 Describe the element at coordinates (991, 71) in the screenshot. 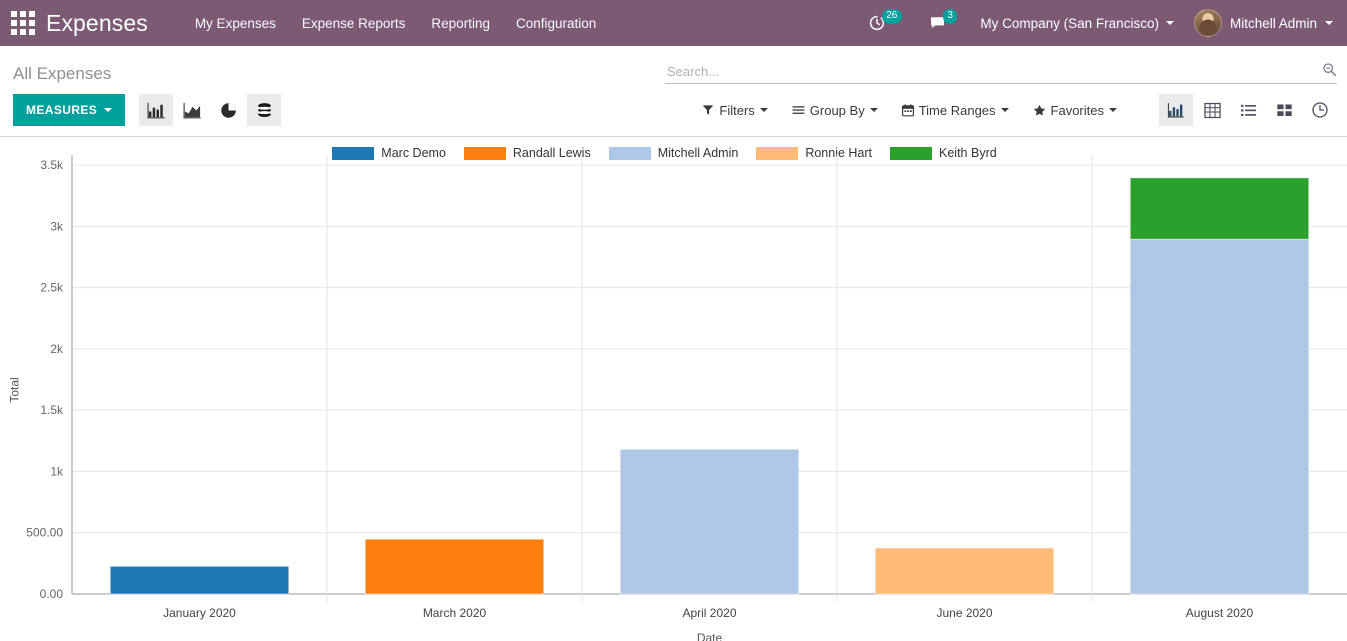

I see `search-input` at that location.